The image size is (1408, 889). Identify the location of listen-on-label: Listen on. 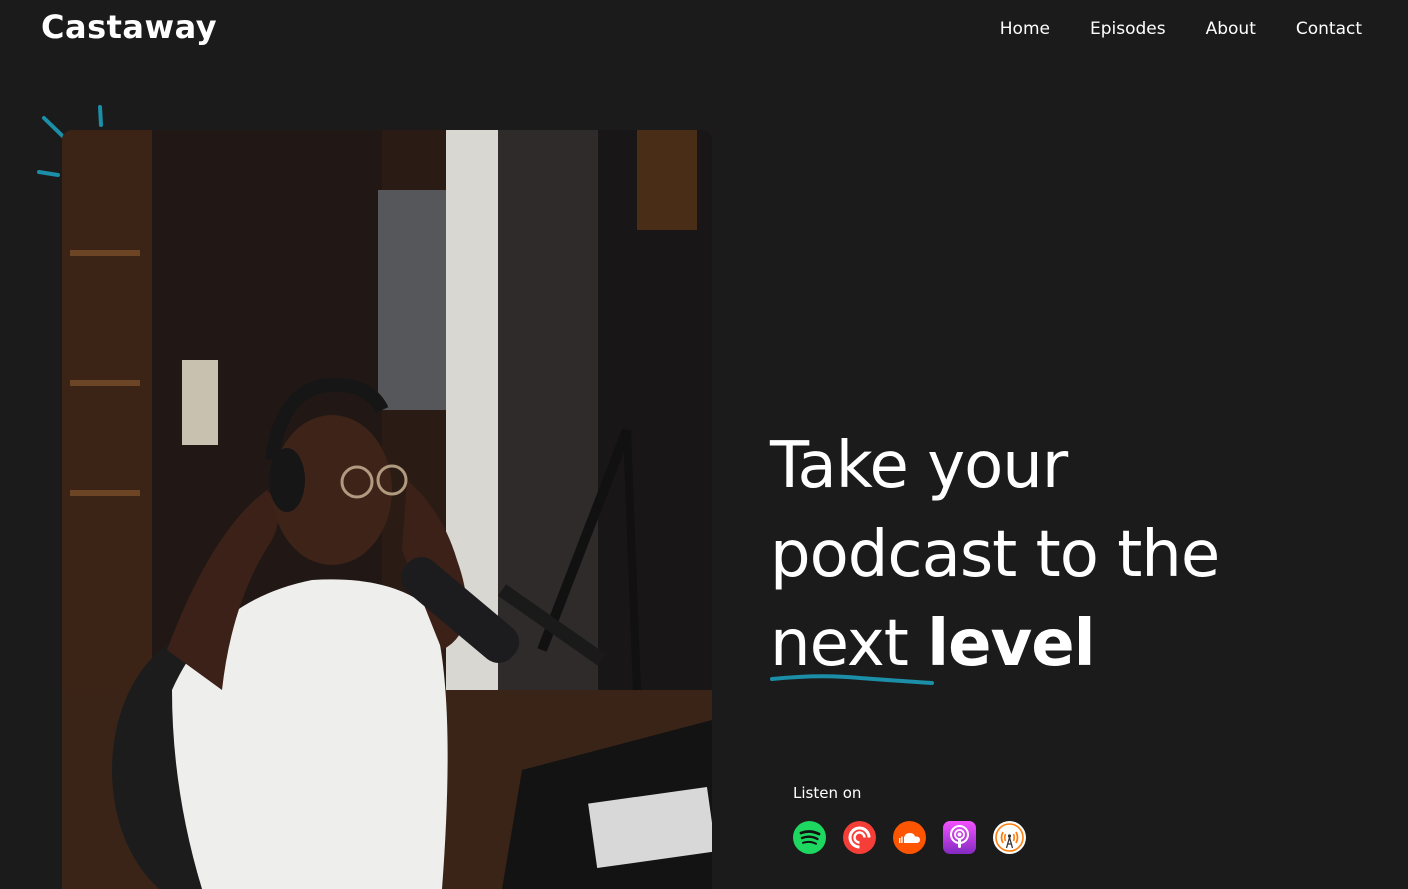
(827, 793).